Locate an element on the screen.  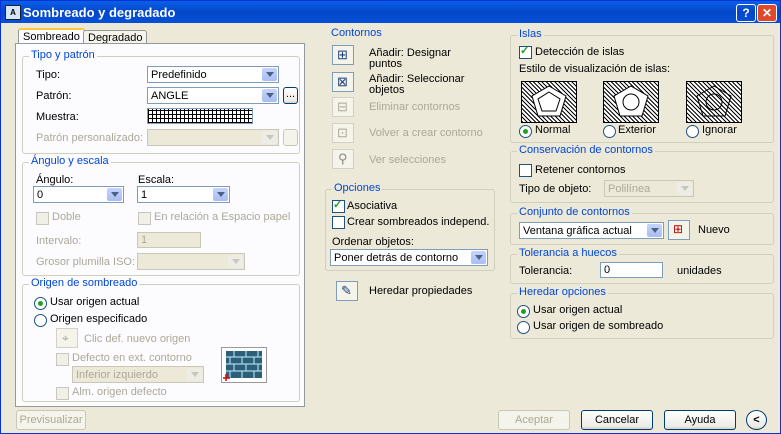
clic-def-origen-button: ⌖ is located at coordinates (67, 338).